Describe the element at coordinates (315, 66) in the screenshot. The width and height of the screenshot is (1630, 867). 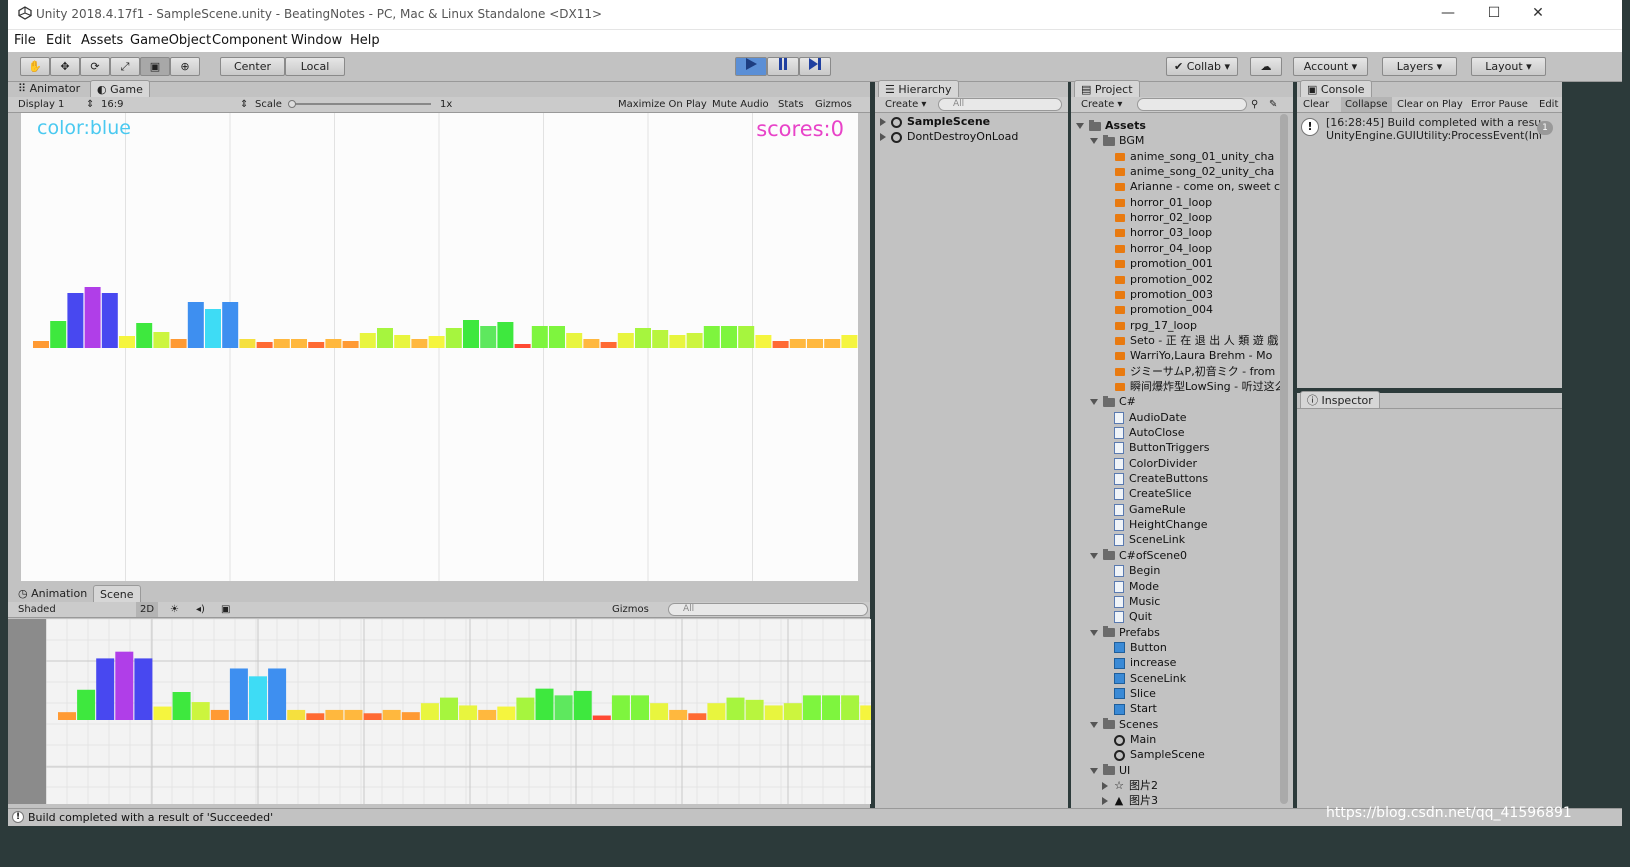
I see `pivot-local-button: Local` at that location.